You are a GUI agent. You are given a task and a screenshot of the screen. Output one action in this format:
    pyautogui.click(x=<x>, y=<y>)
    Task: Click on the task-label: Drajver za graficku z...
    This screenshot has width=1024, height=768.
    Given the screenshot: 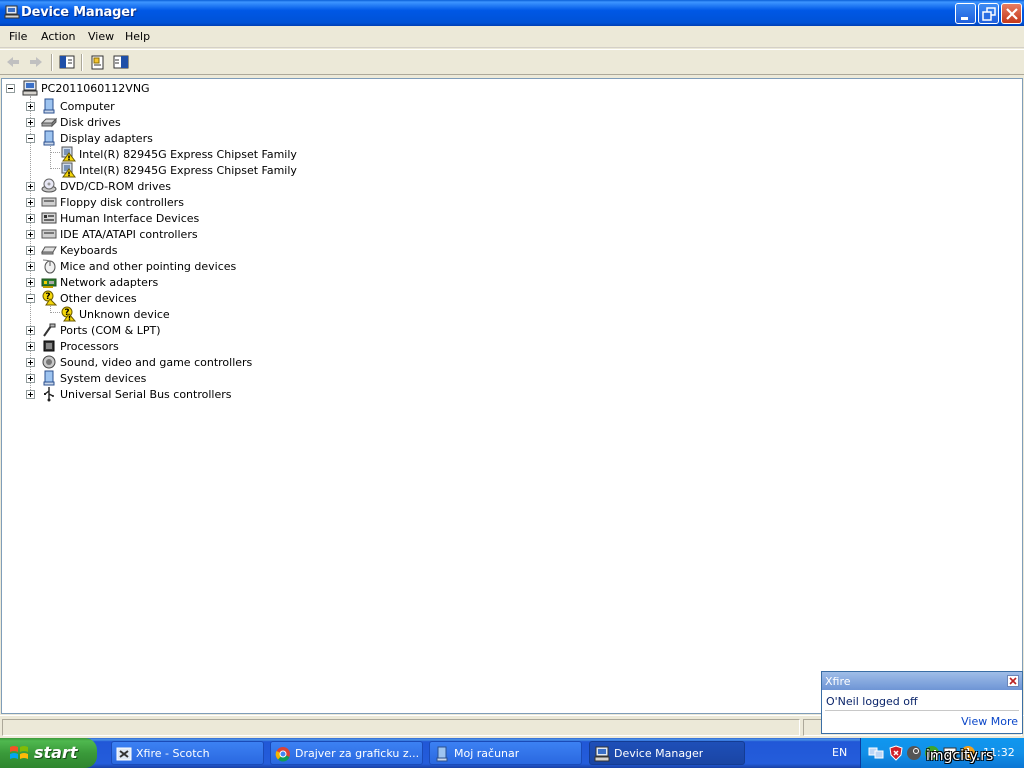 What is the action you would take?
    pyautogui.click(x=357, y=753)
    